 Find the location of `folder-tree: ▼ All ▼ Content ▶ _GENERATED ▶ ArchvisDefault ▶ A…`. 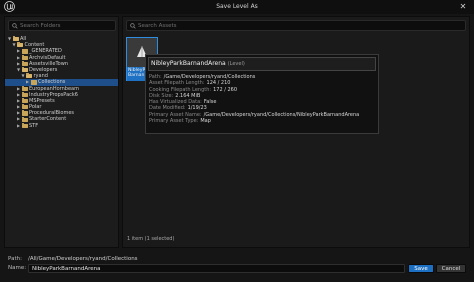

folder-tree: ▼ All ▼ Content ▶ _GENERATED ▶ ArchvisDefault ▶ A… is located at coordinates (61, 82).